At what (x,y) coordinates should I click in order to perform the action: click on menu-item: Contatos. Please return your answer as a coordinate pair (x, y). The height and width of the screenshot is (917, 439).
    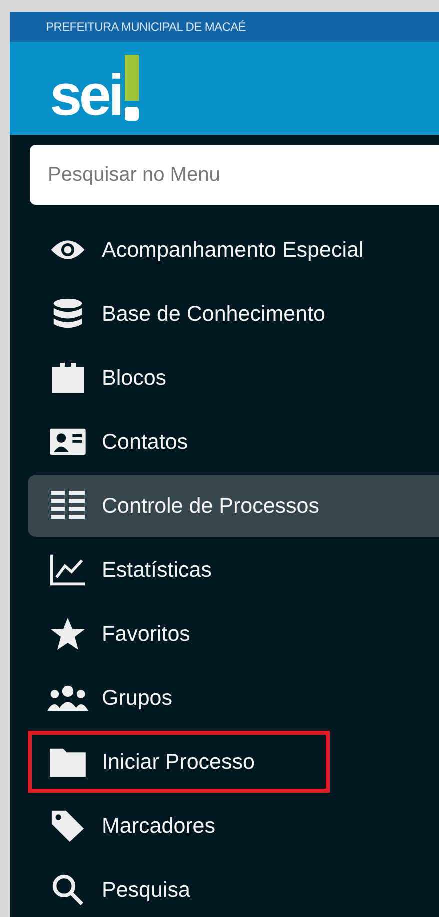
    Looking at the image, I should click on (233, 442).